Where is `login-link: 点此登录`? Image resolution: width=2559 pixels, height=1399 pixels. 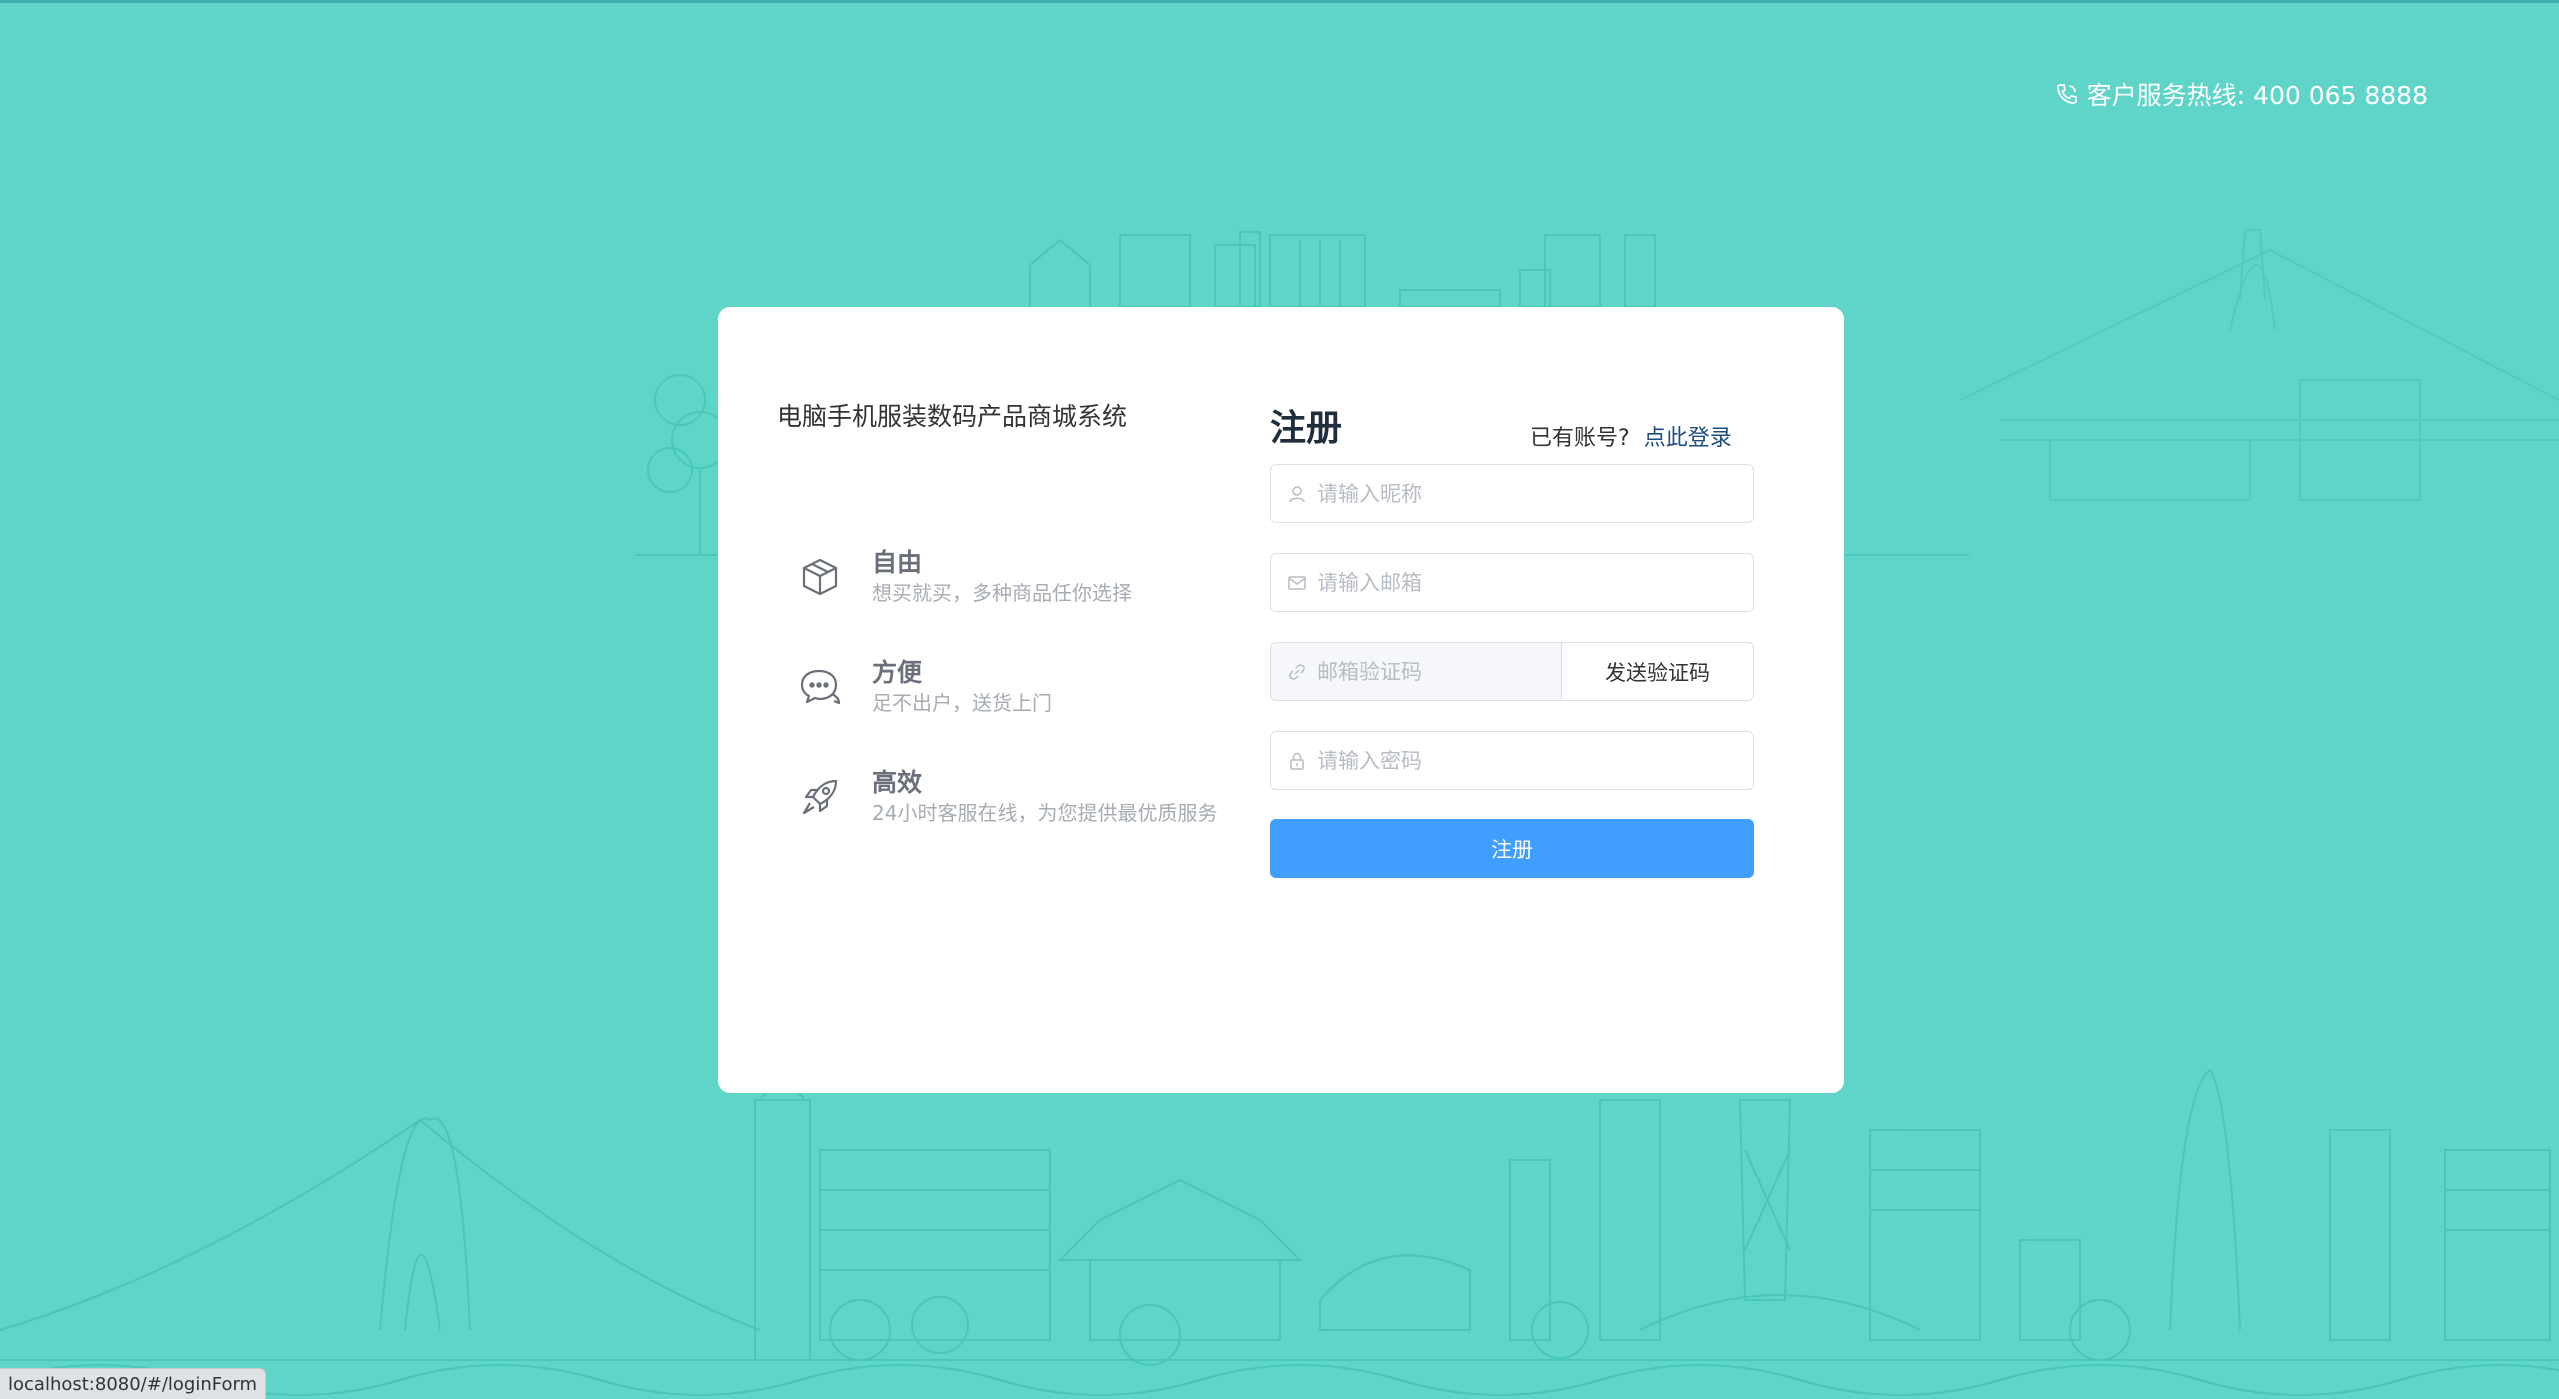
login-link: 点此登录 is located at coordinates (1688, 438).